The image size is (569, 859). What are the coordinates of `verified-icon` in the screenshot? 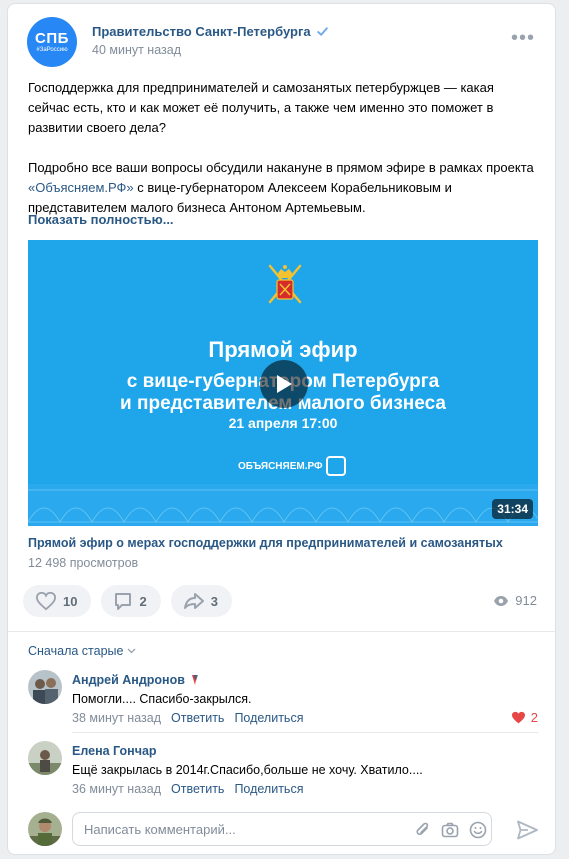 It's located at (322, 31).